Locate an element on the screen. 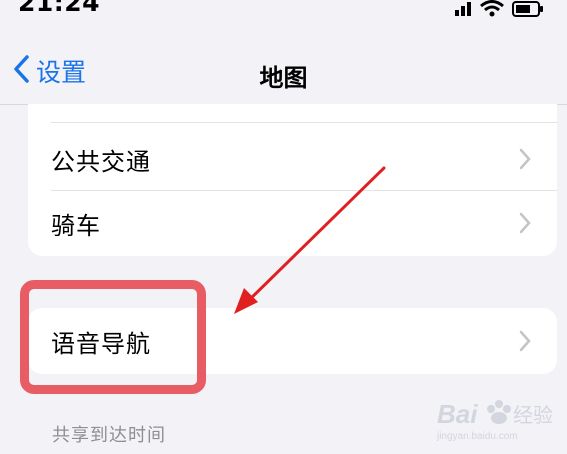  row-label: 公共交通 is located at coordinates (101, 161).